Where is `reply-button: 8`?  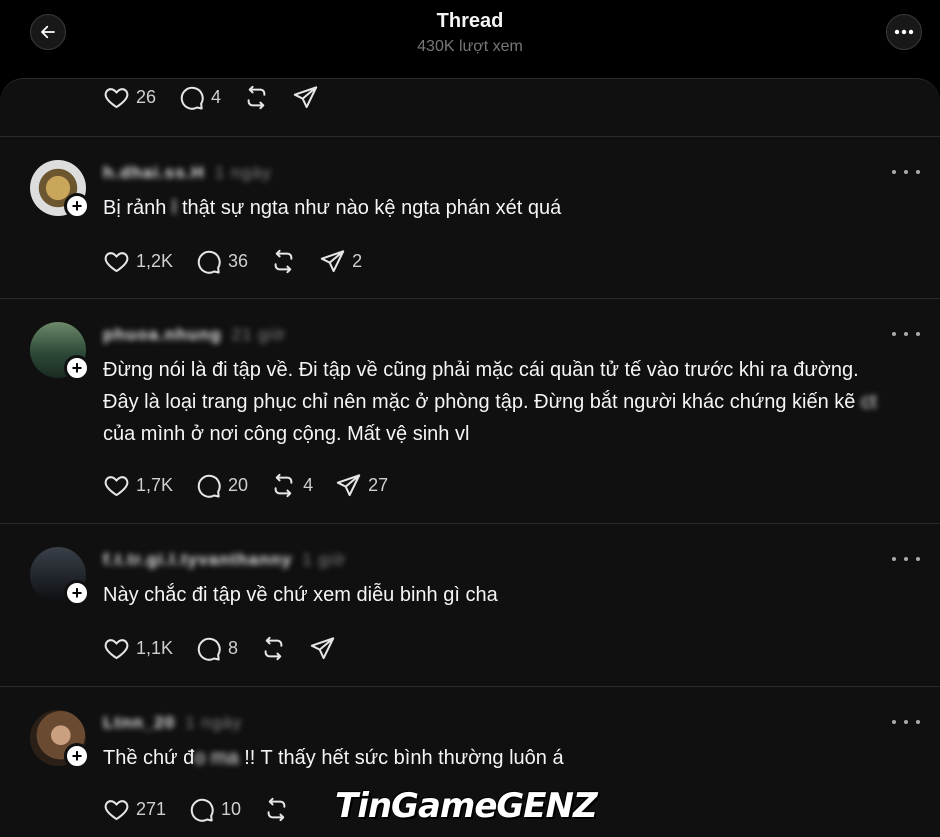
reply-button: 8 is located at coordinates (216, 648).